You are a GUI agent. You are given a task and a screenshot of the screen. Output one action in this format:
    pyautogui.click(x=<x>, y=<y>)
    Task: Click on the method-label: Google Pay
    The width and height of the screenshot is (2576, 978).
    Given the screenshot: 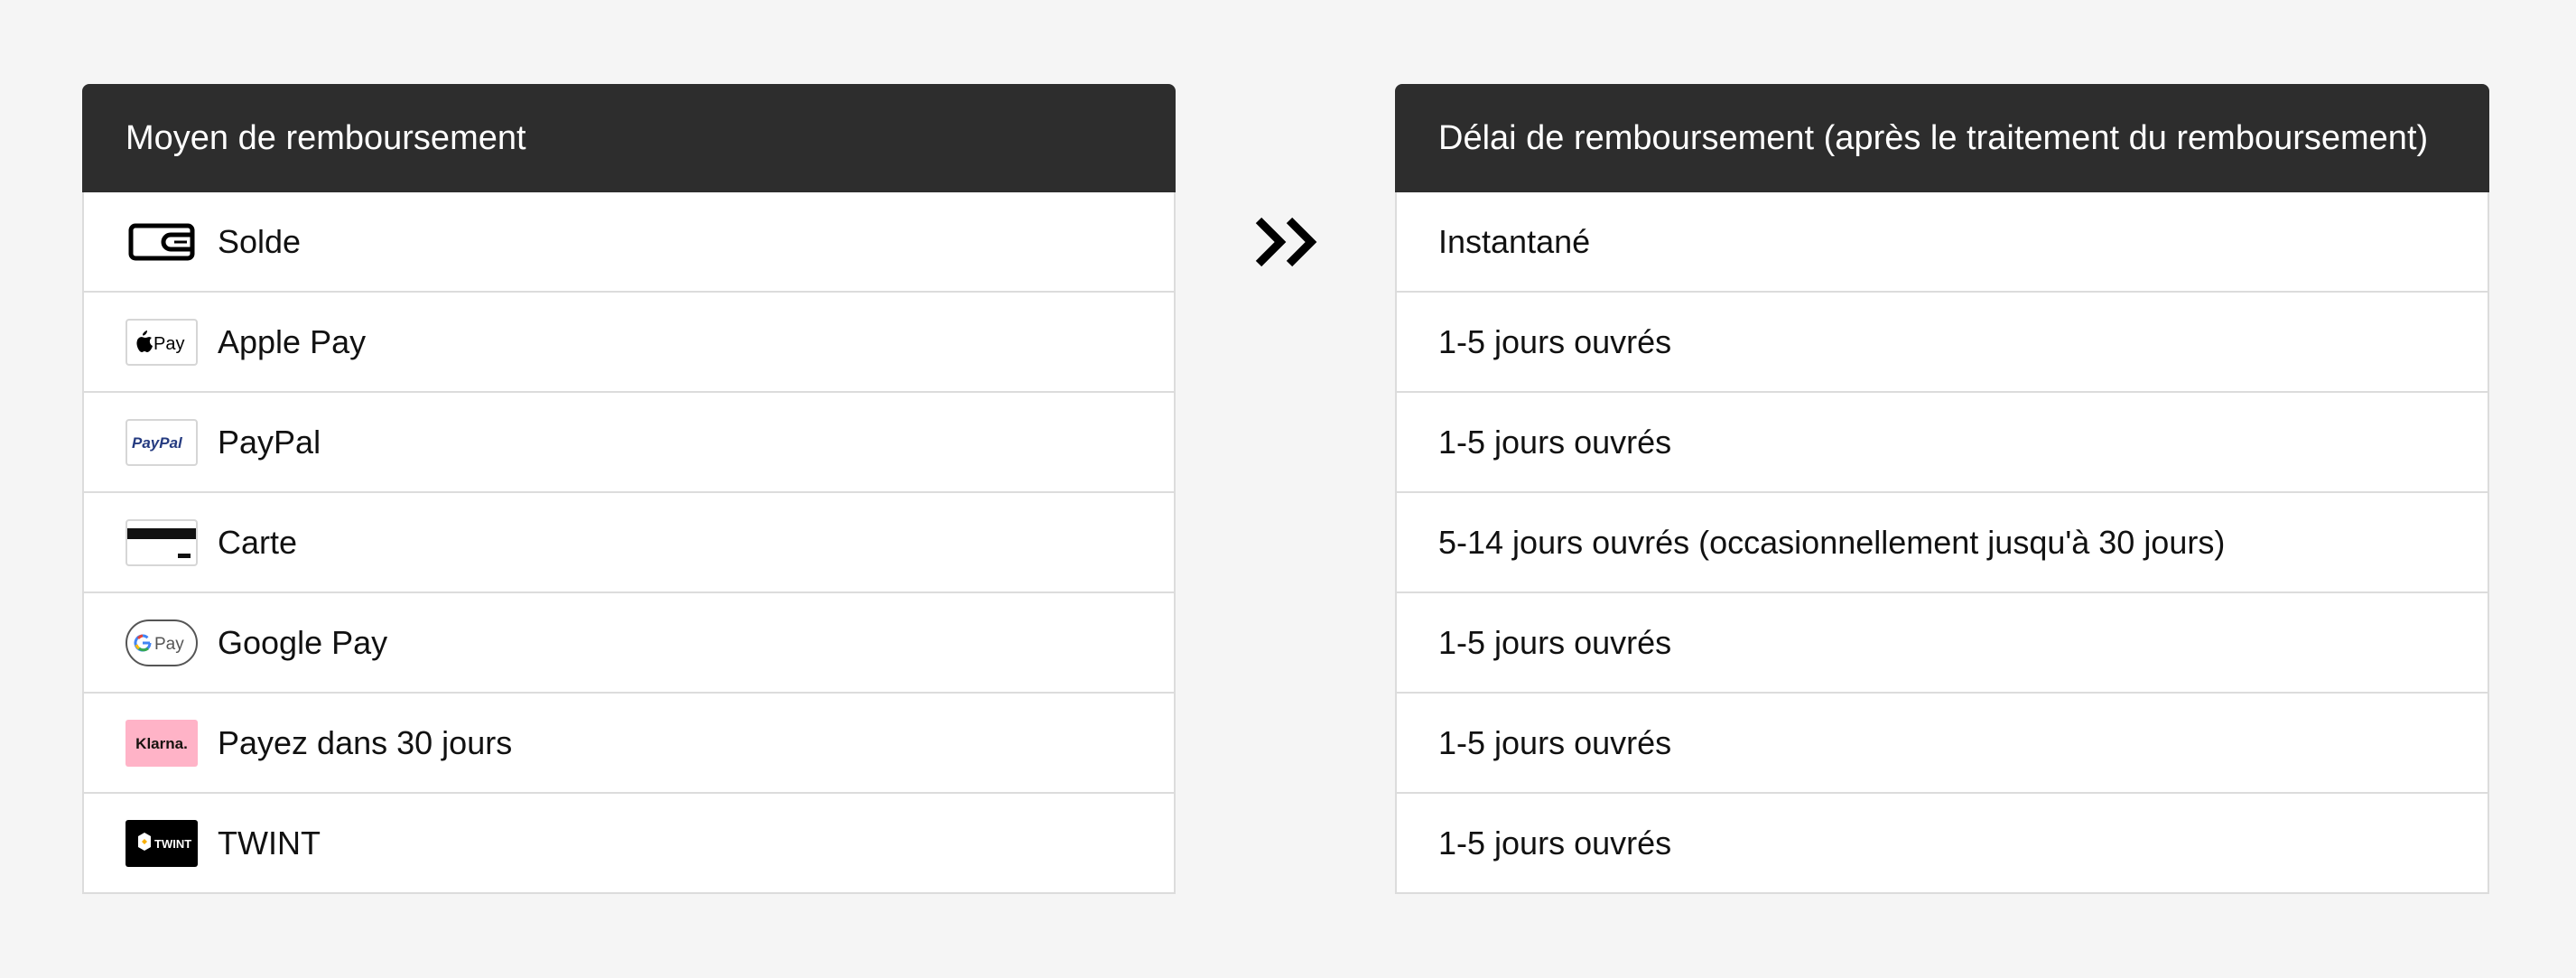 What is the action you would take?
    pyautogui.click(x=303, y=642)
    